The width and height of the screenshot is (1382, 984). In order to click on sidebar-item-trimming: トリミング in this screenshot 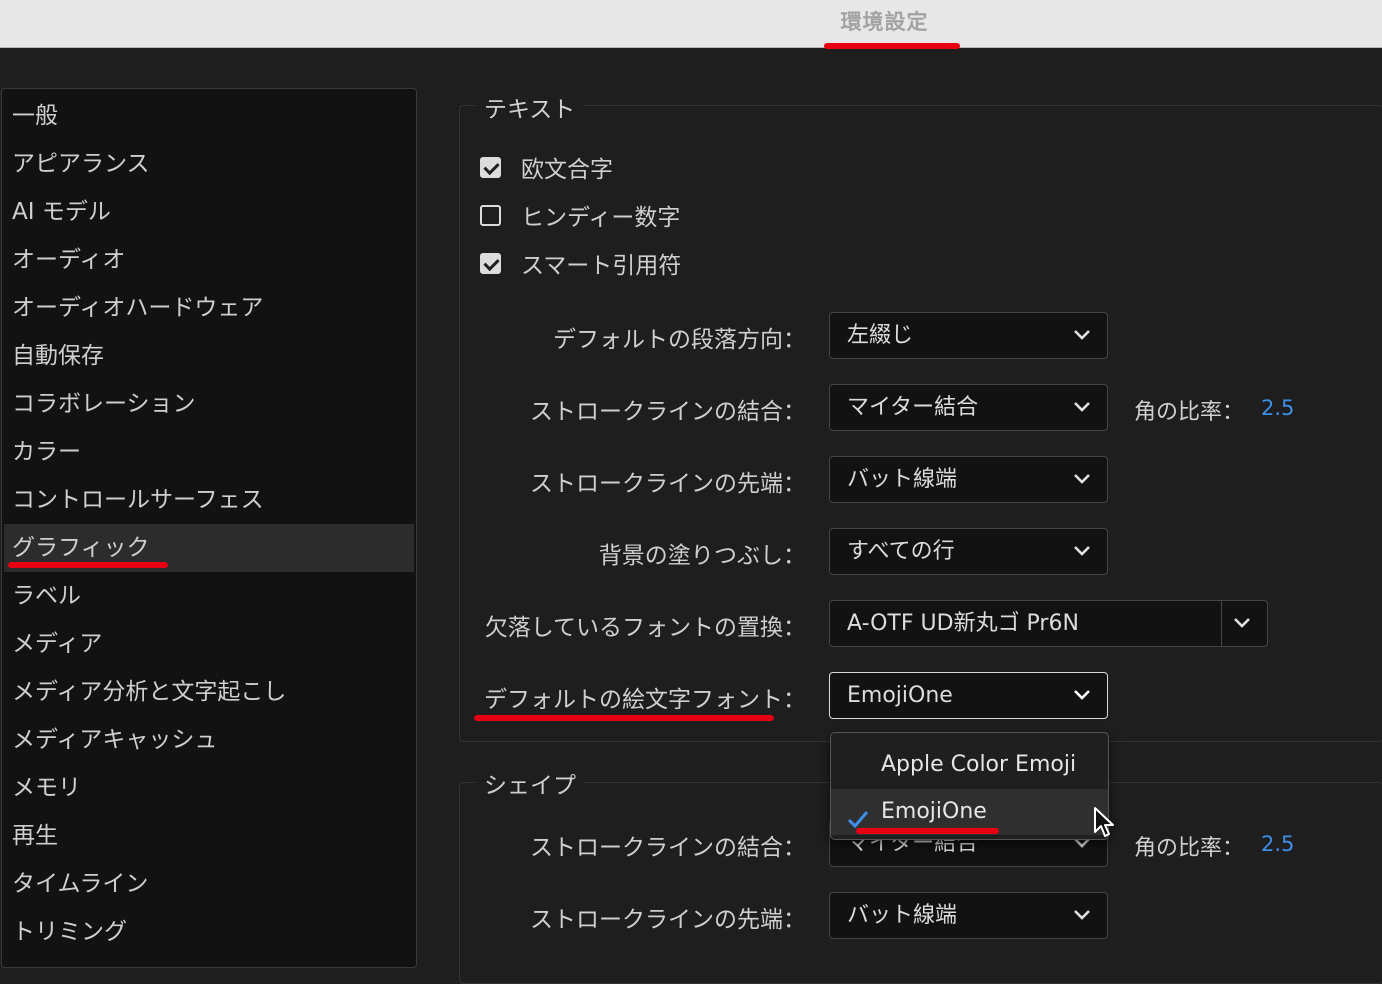, I will do `click(209, 932)`.